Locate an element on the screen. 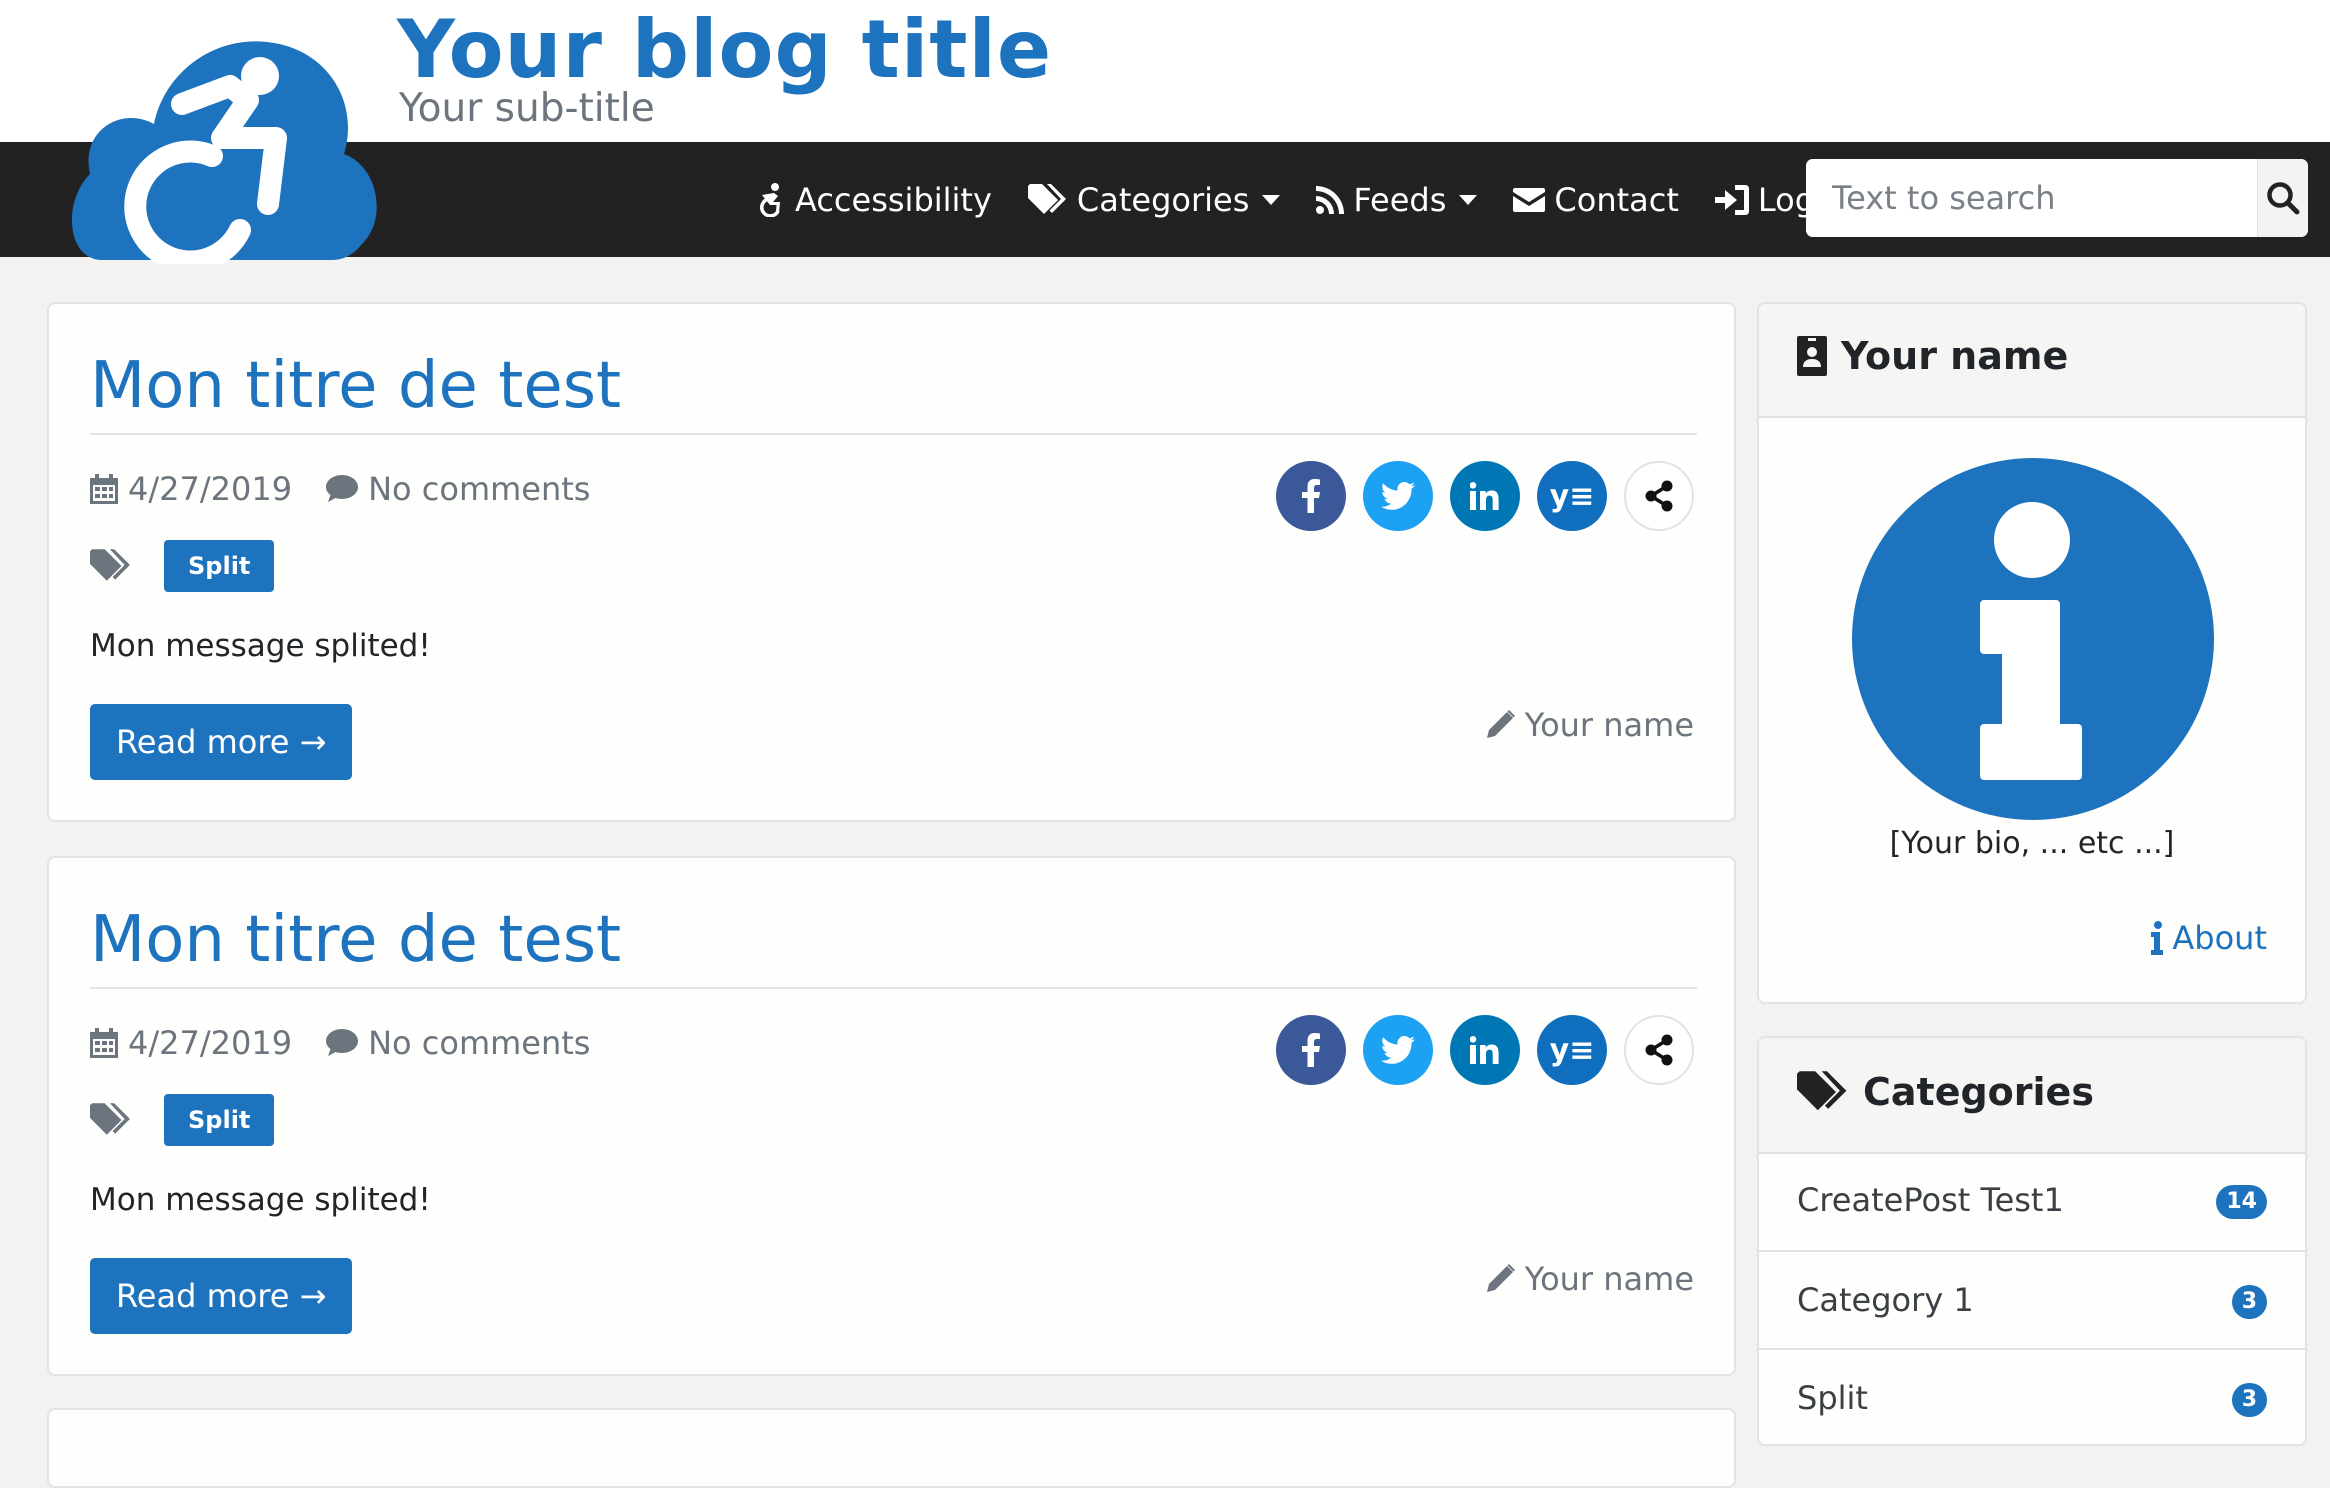 Image resolution: width=2330 pixels, height=1488 pixels. category-label: Split is located at coordinates (1832, 1398).